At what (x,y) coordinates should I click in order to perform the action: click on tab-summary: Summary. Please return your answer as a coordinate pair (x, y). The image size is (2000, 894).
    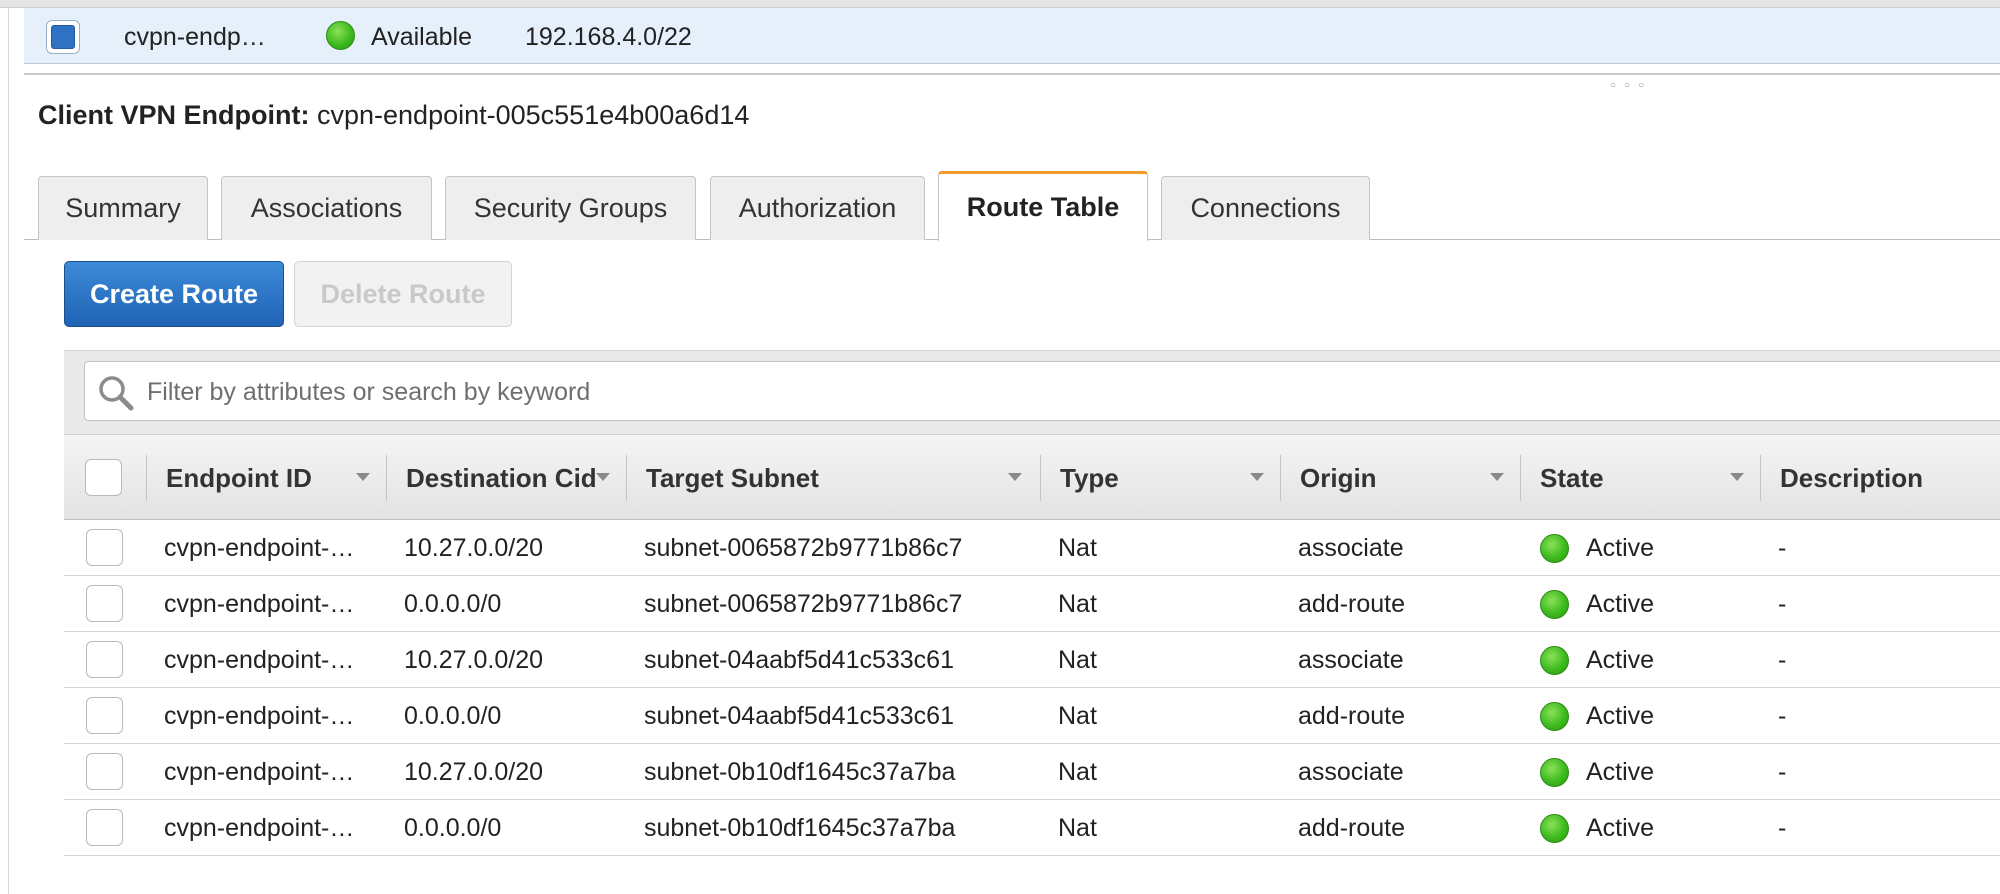
    Looking at the image, I should click on (123, 208).